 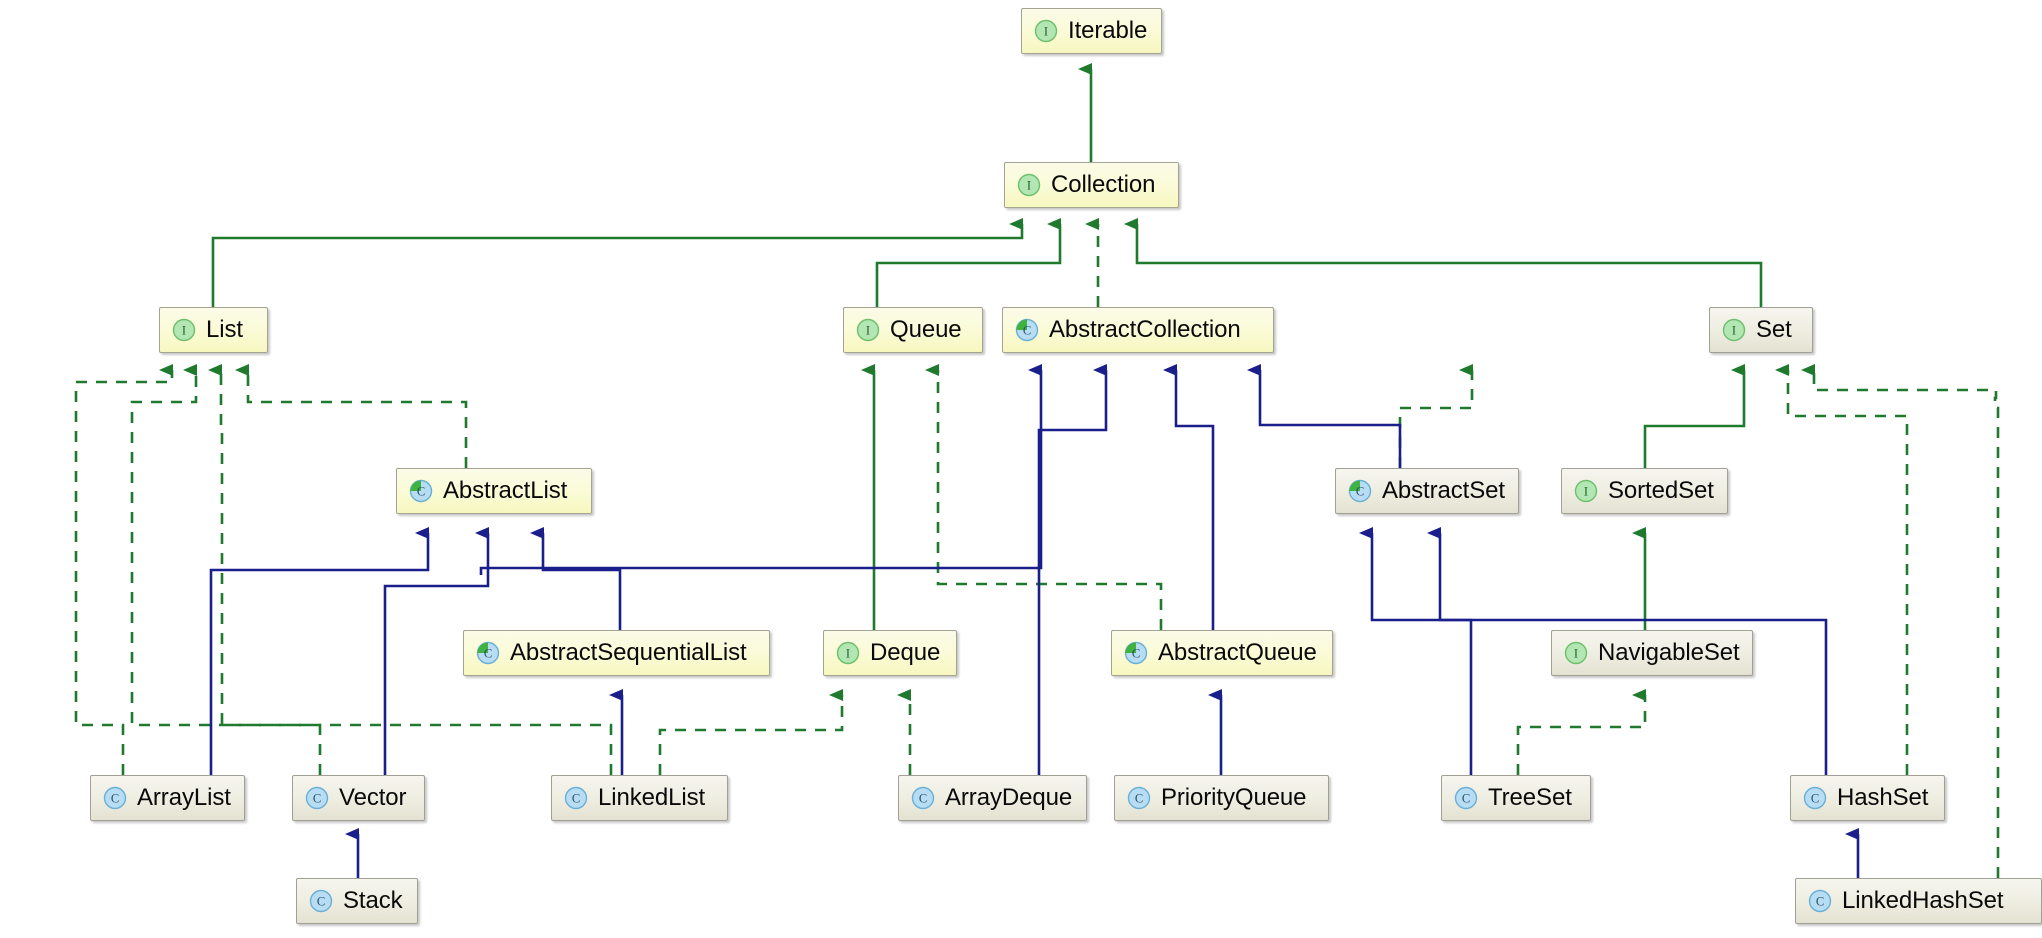 I want to click on class-node-linkedhashset: C LinkedHashSet, so click(x=1918, y=901).